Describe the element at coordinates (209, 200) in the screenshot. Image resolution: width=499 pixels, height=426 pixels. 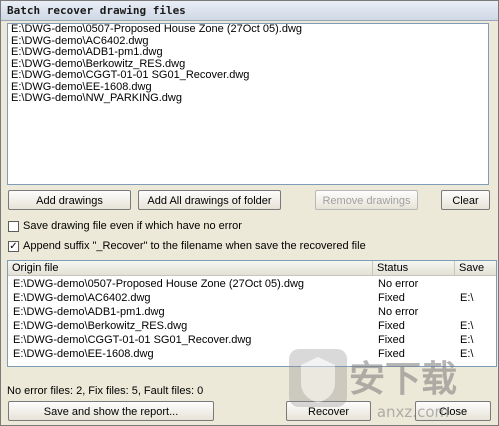
I see `add-all-drawings-of-folder-button: Add All drawings of folder` at that location.